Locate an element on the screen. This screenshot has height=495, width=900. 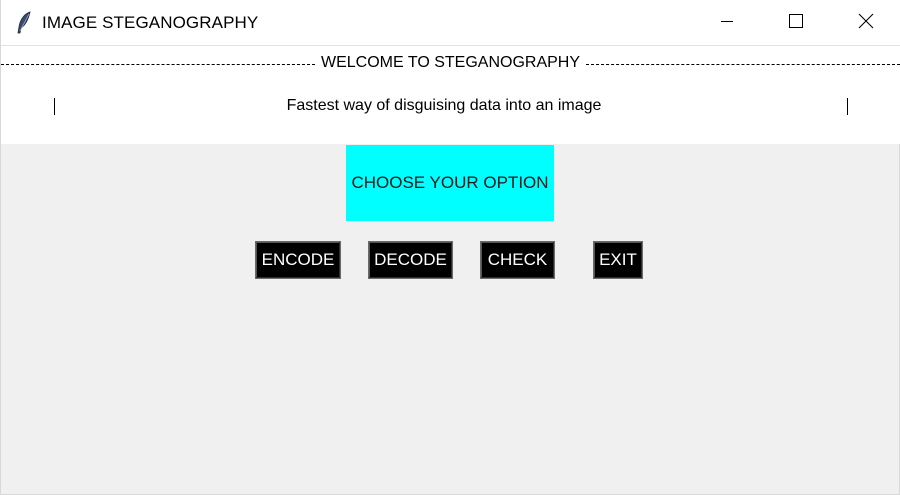
exit-button: EXIT is located at coordinates (618, 260).